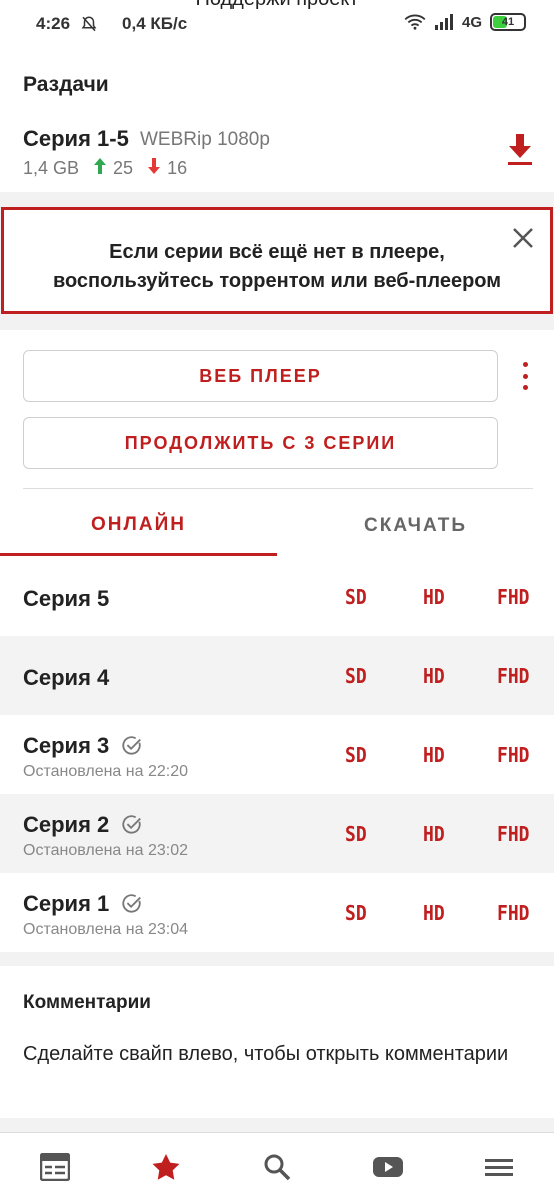 The height and width of the screenshot is (1200, 554). What do you see at coordinates (277, 754) in the screenshot?
I see `episode-row: Серия 3 Остановлена на 22:20 SD HD FHD` at bounding box center [277, 754].